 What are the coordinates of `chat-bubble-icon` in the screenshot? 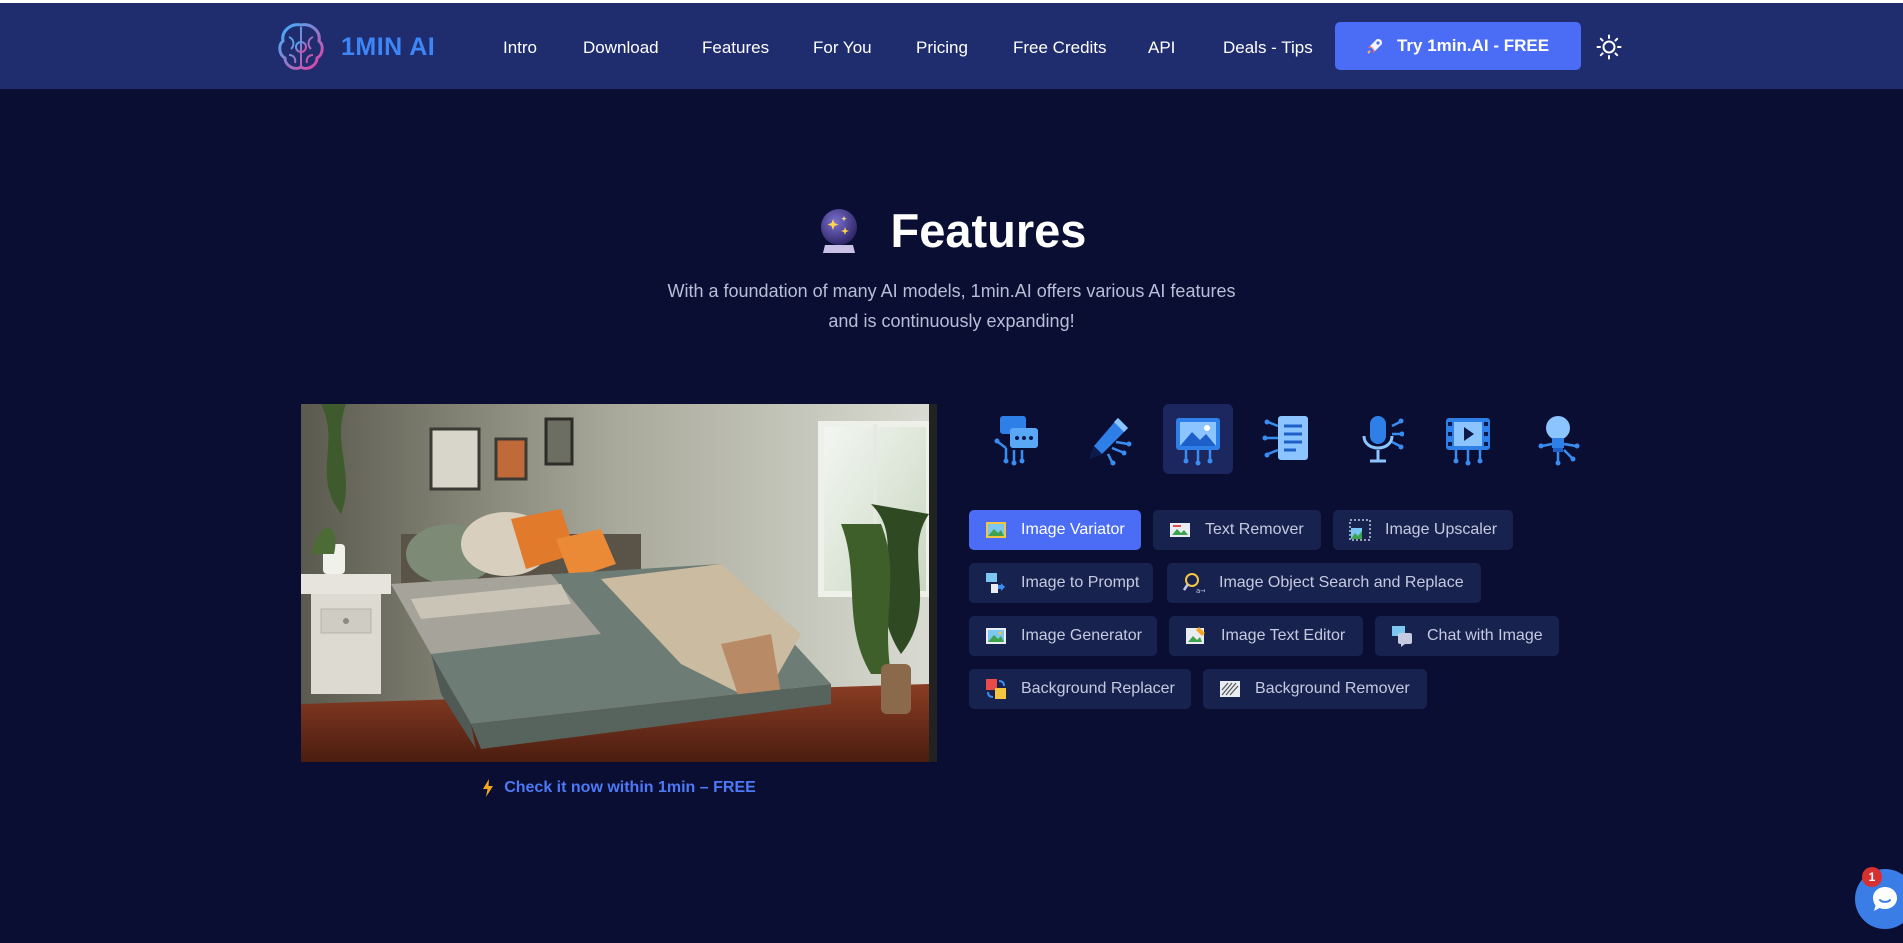 It's located at (1885, 899).